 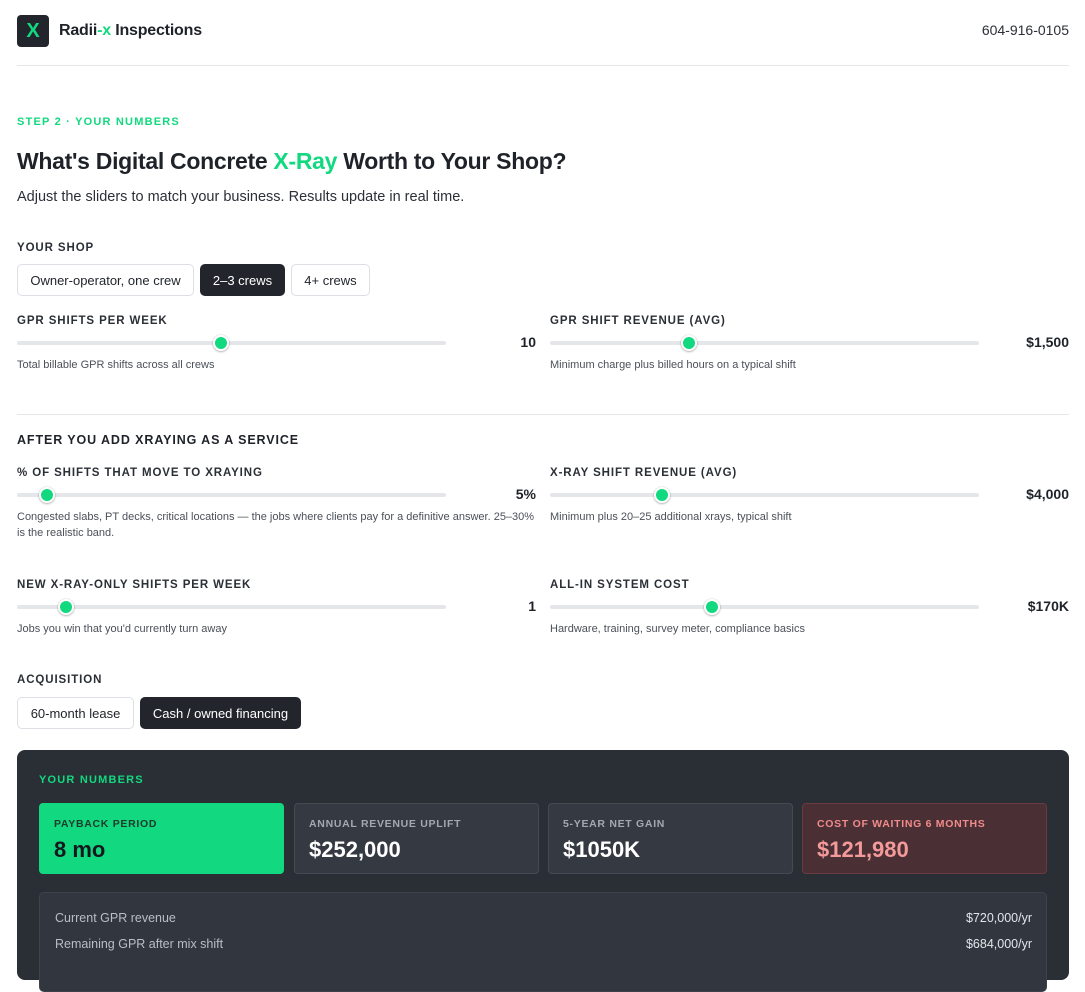 I want to click on new-shifts-slider, so click(x=231, y=607).